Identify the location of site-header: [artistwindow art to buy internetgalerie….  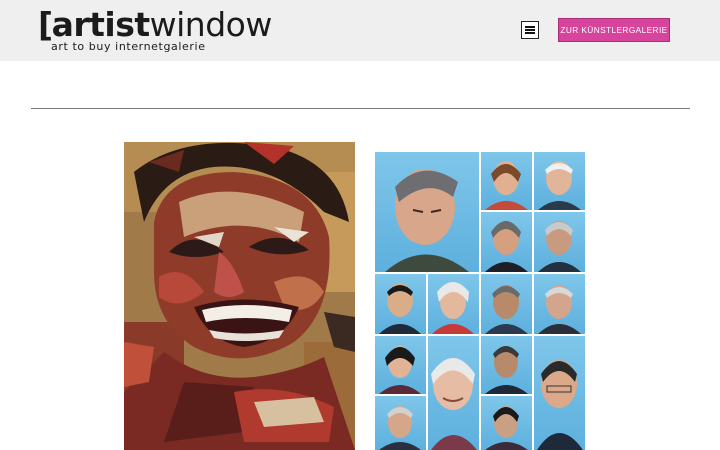
(360, 30).